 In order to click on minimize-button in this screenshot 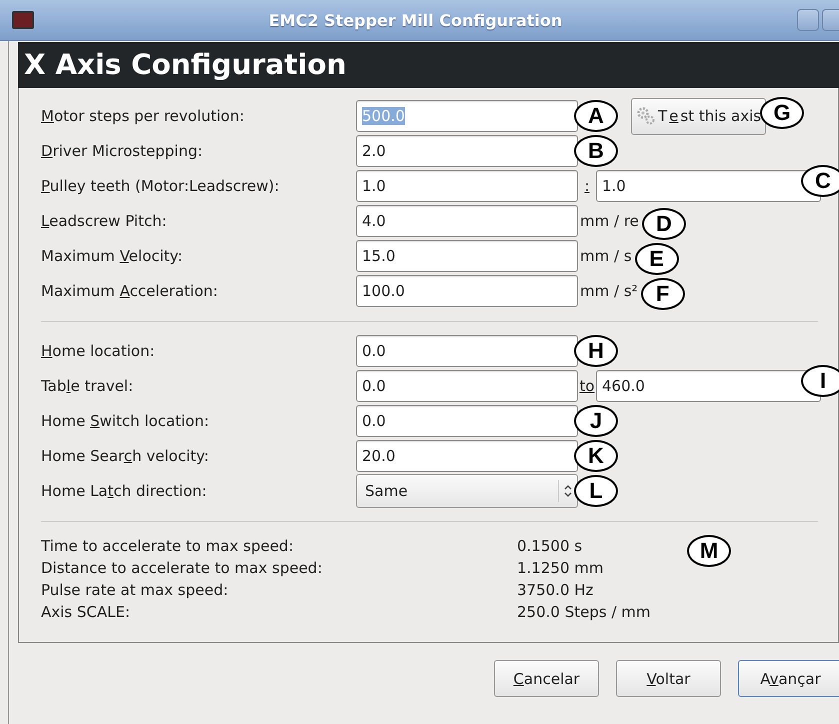, I will do `click(808, 20)`.